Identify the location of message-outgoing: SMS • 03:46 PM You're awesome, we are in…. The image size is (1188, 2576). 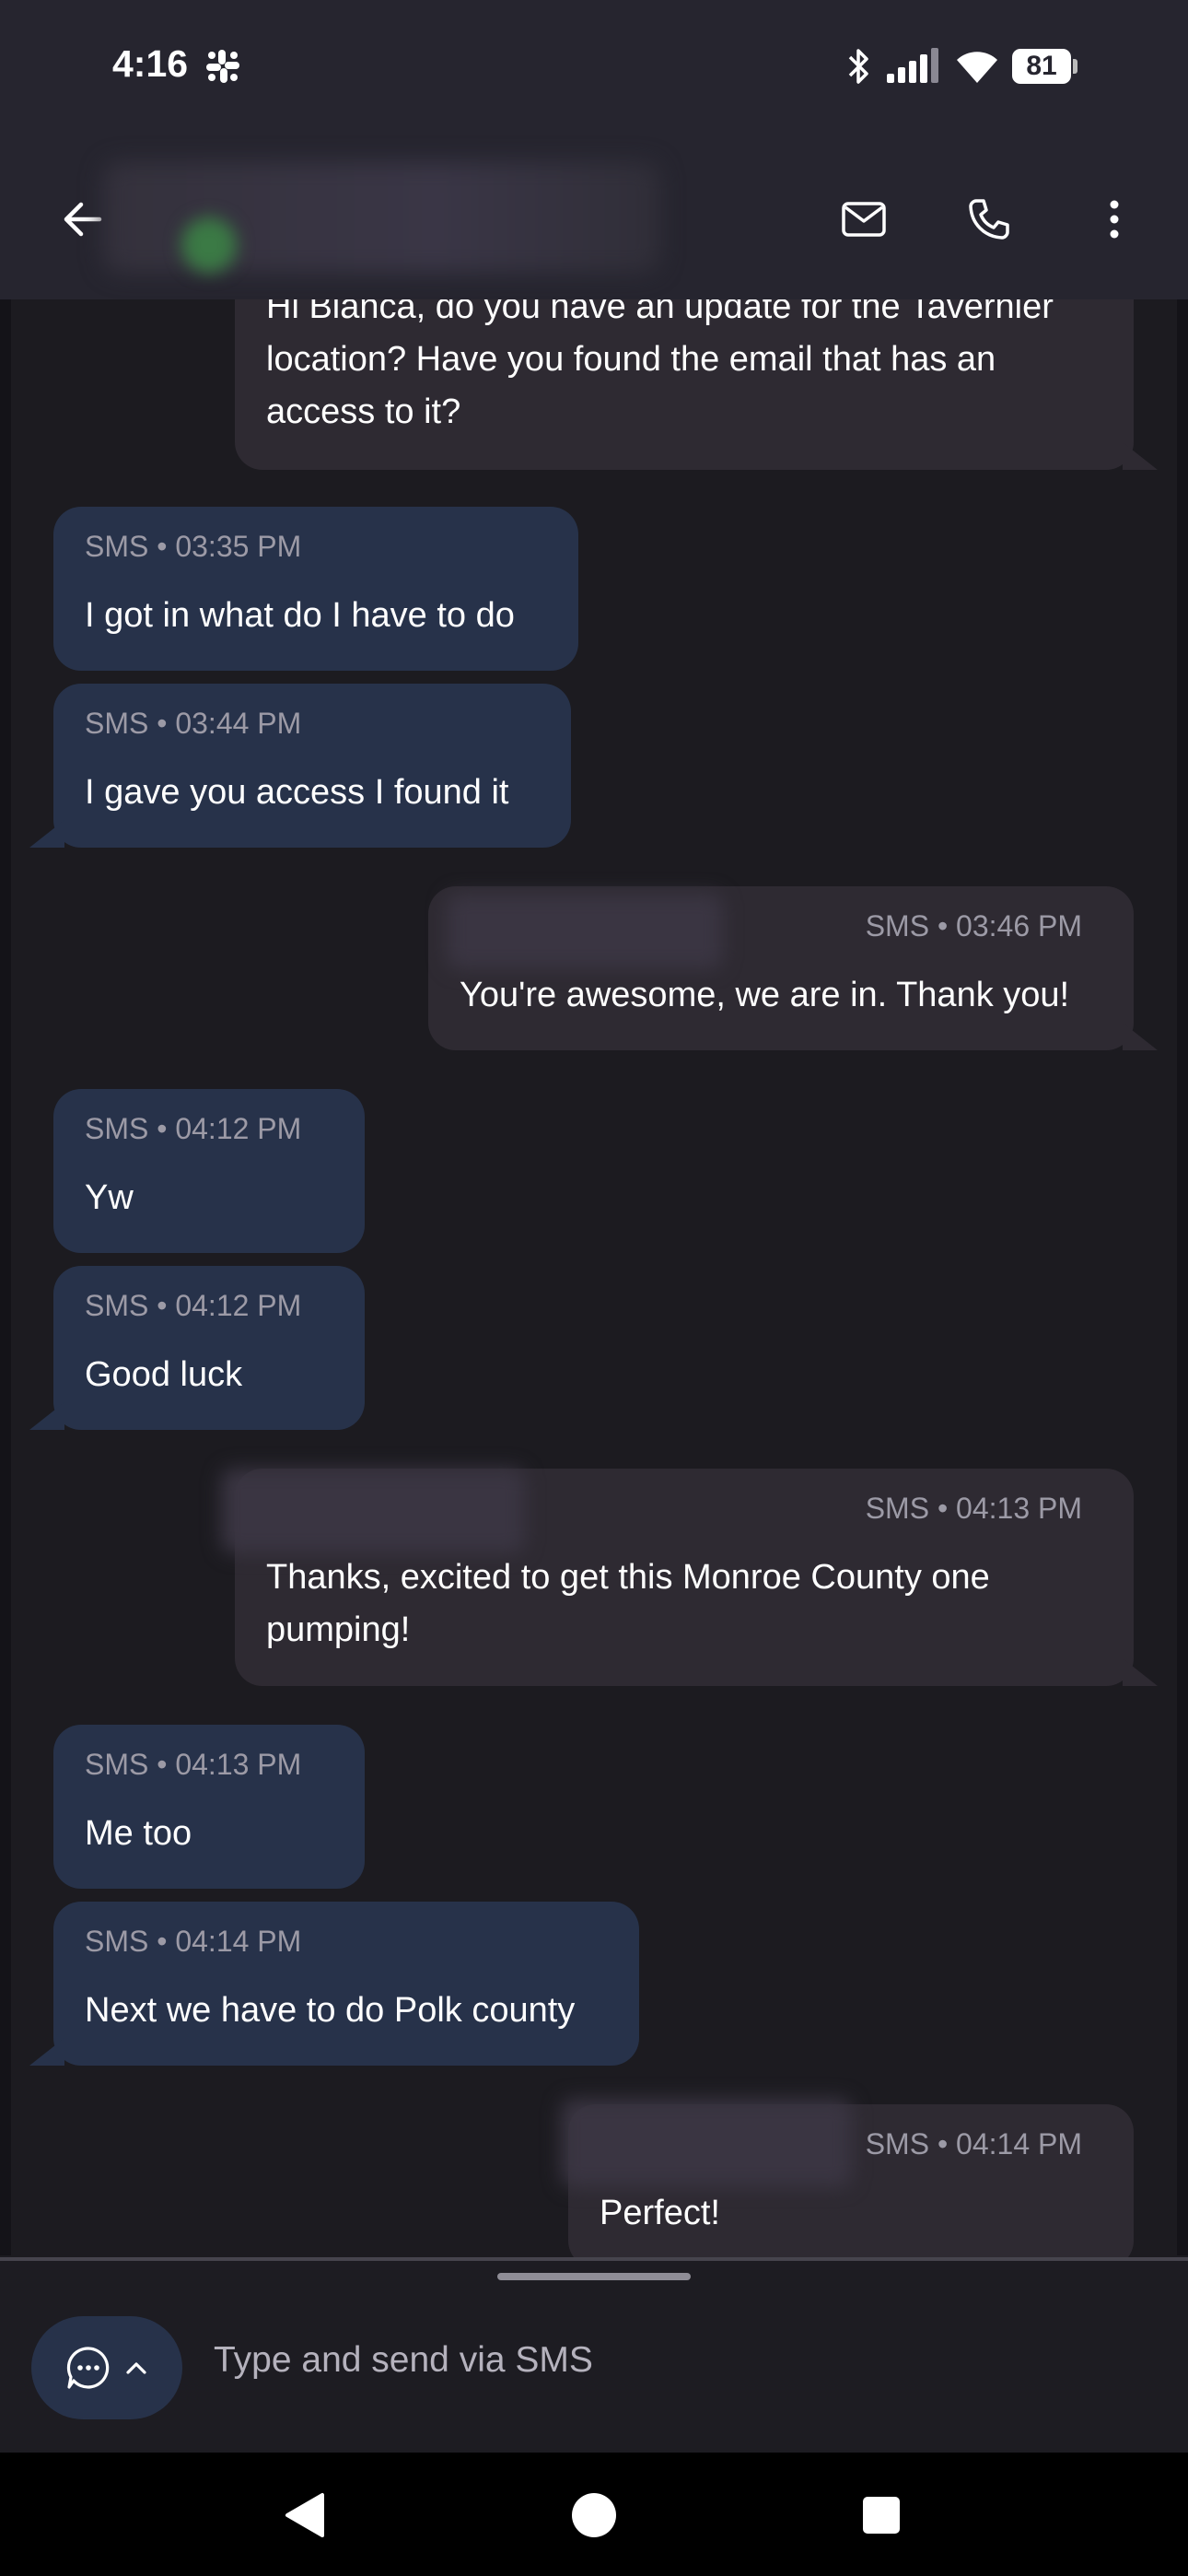
(793, 968).